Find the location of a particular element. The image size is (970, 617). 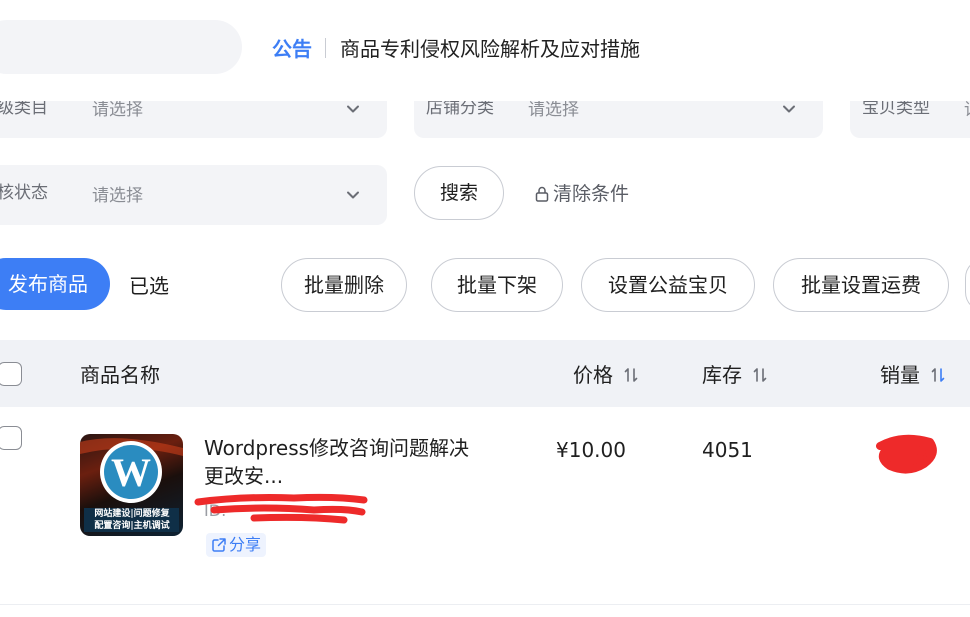

search-button: 搜索 is located at coordinates (459, 193).